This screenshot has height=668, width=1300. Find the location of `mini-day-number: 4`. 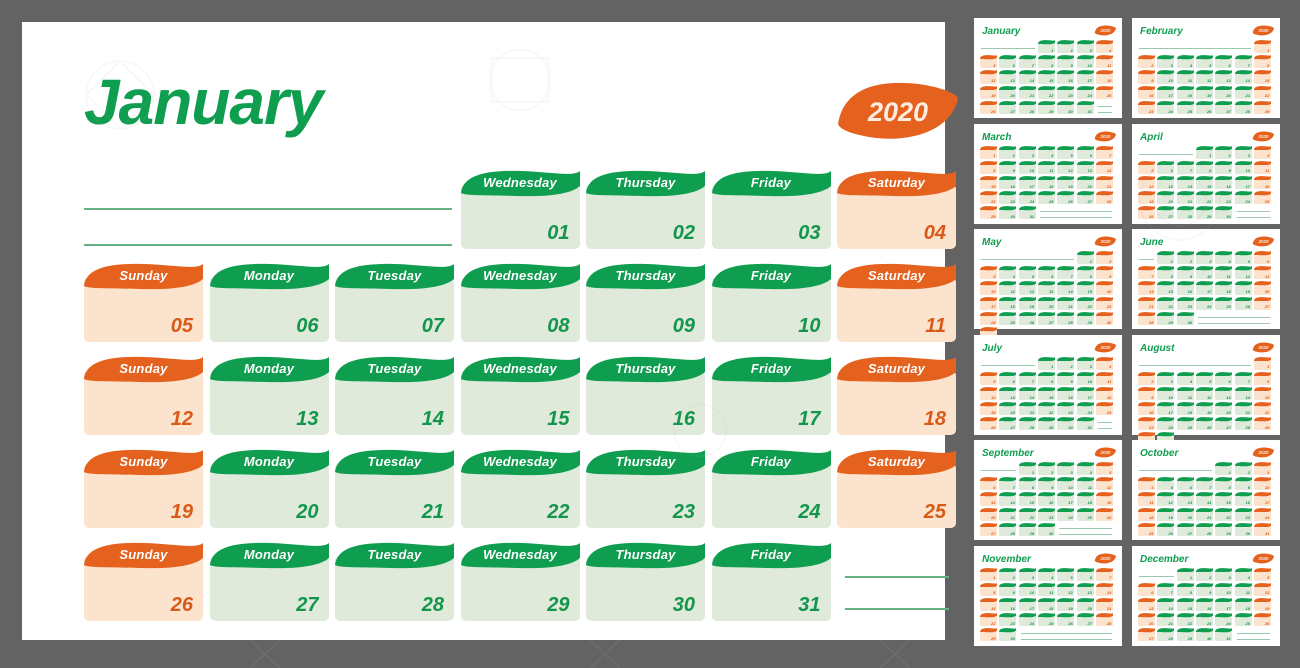

mini-day-number: 4 is located at coordinates (1191, 382).